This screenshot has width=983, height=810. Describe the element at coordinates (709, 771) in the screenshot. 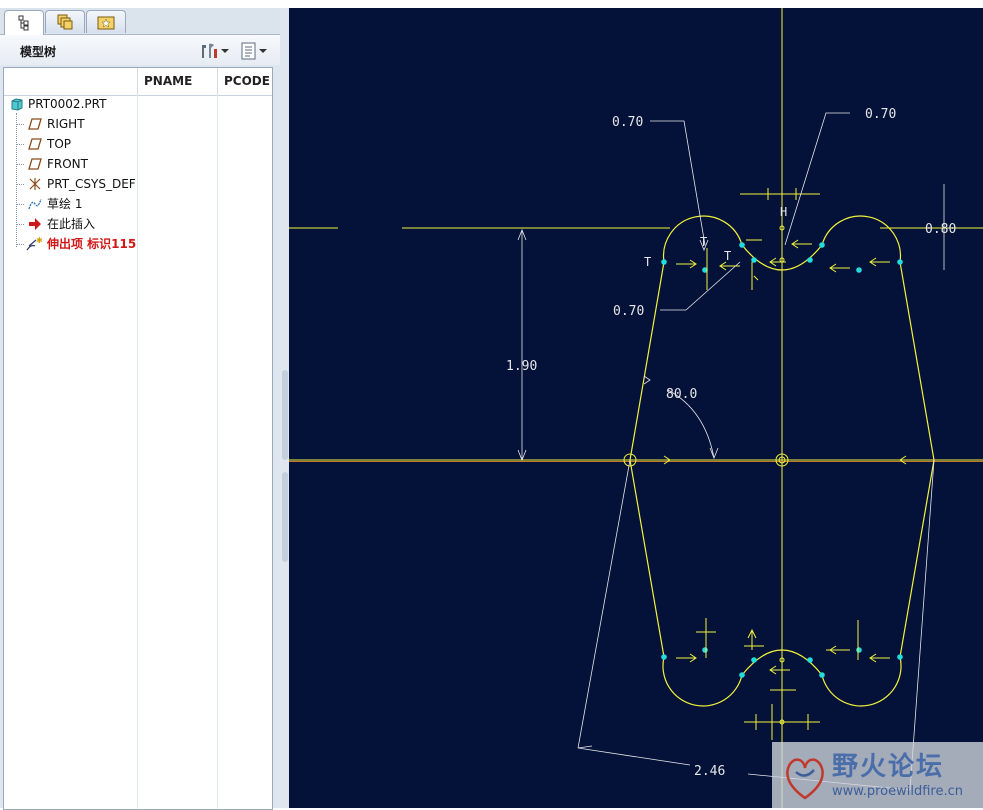

I see `dim-width: 2.46` at that location.